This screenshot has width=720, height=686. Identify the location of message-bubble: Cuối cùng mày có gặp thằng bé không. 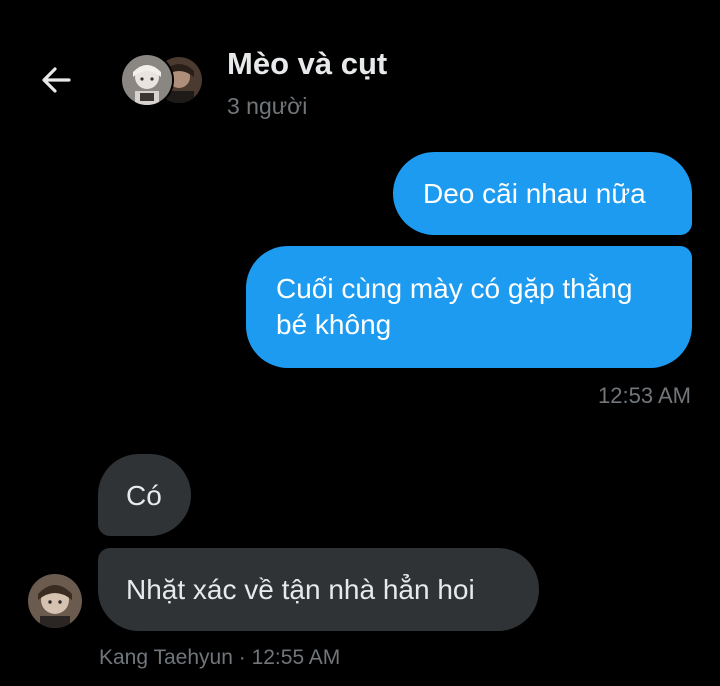
(469, 307).